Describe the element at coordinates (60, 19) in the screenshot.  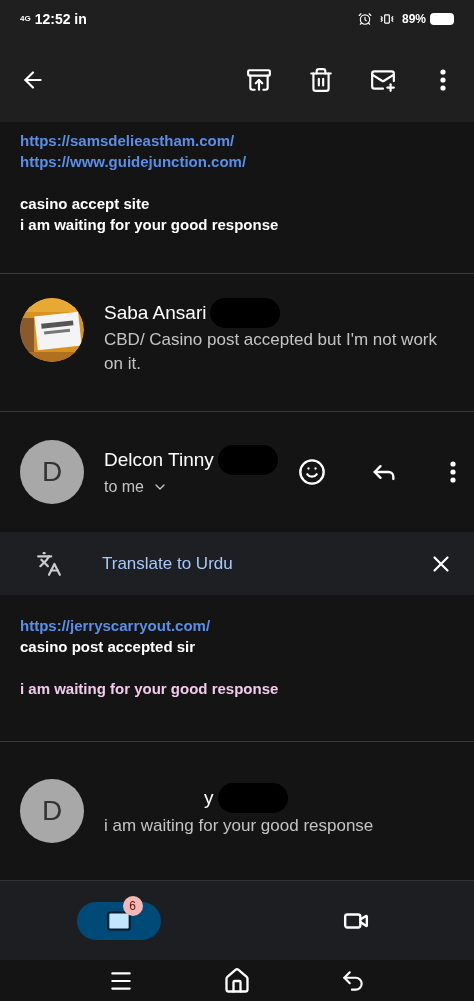
I see `status-time: 12:52 in` at that location.